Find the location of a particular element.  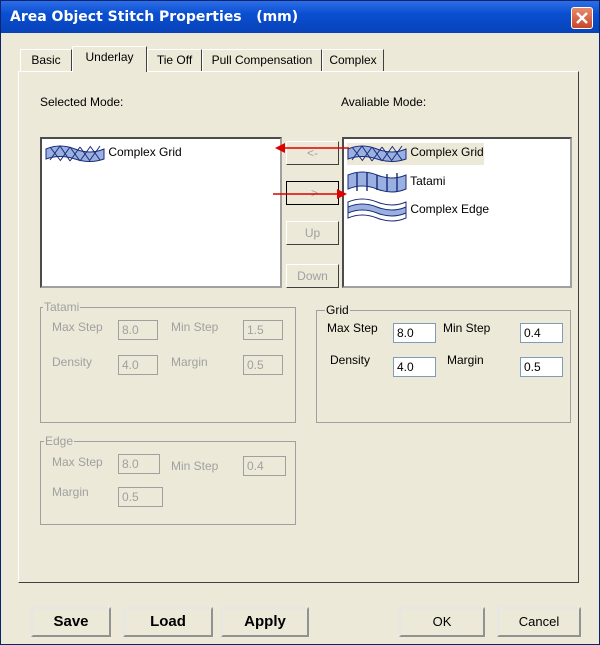

load-button: Load is located at coordinates (168, 622).